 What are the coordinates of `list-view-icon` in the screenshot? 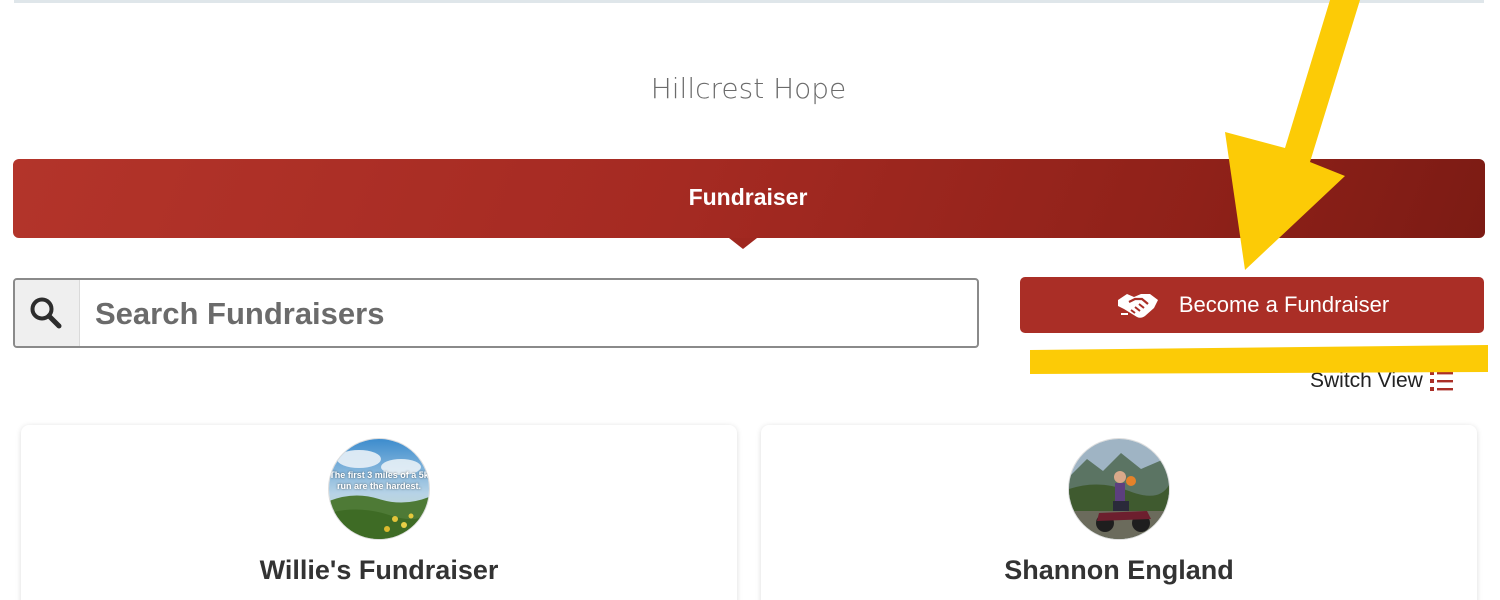 It's located at (1441, 381).